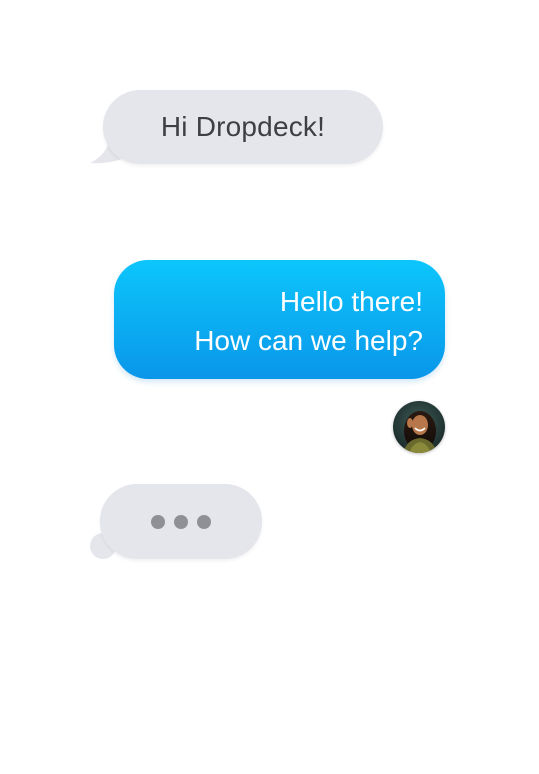  I want to click on incoming-message-text: Hi Dropdeck!, so click(243, 126).